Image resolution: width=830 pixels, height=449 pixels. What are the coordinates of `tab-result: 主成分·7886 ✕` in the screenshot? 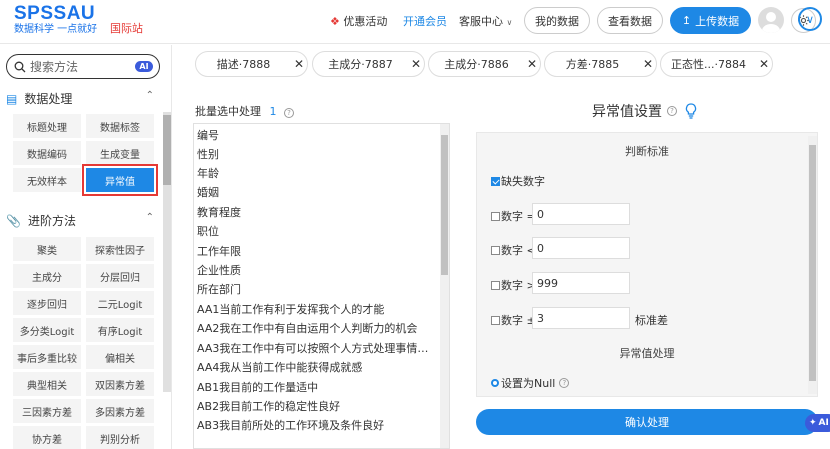 It's located at (484, 64).